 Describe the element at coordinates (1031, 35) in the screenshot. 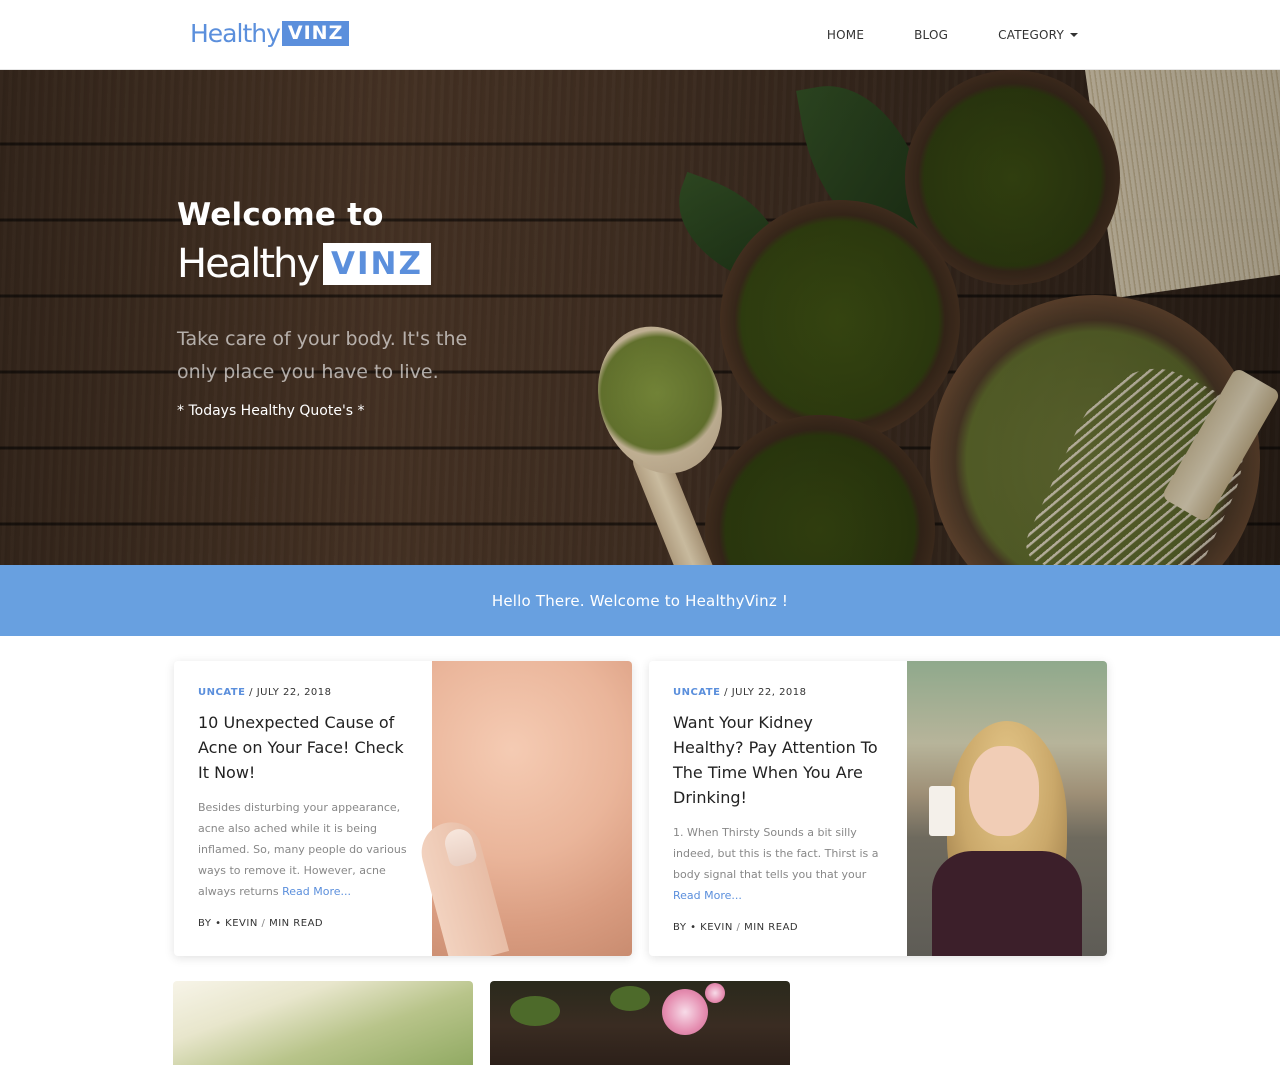

I see `nav-category-label: CATEGORY` at that location.